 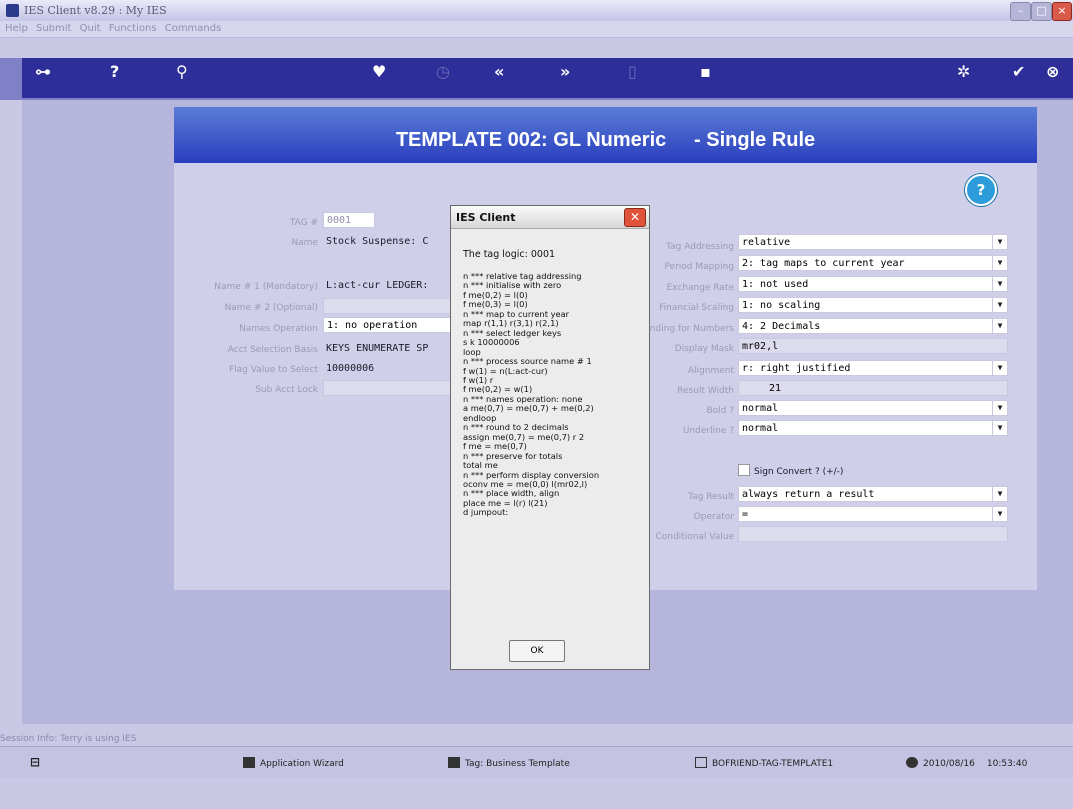 I want to click on toolbar, so click(x=536, y=79).